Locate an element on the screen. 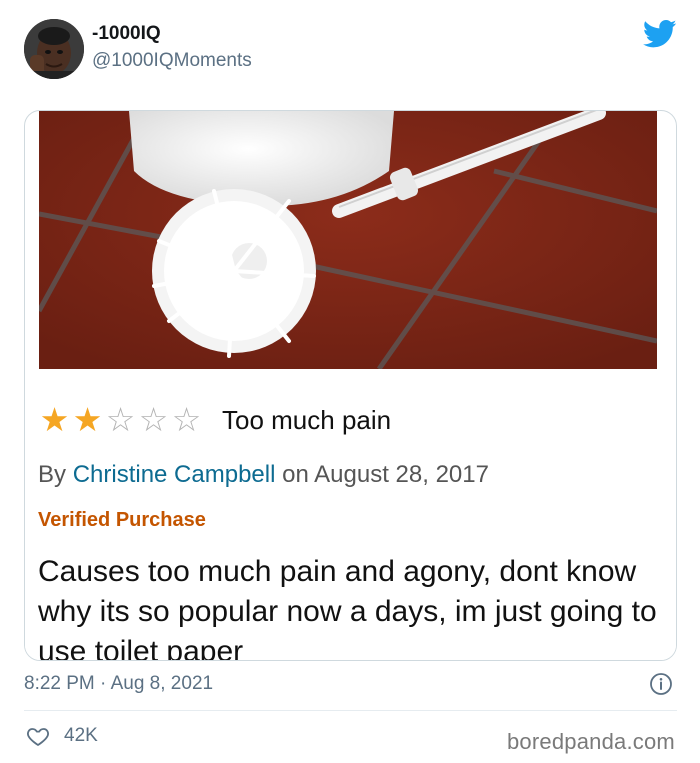  review-author-link: Christine Campbell is located at coordinates (174, 474).